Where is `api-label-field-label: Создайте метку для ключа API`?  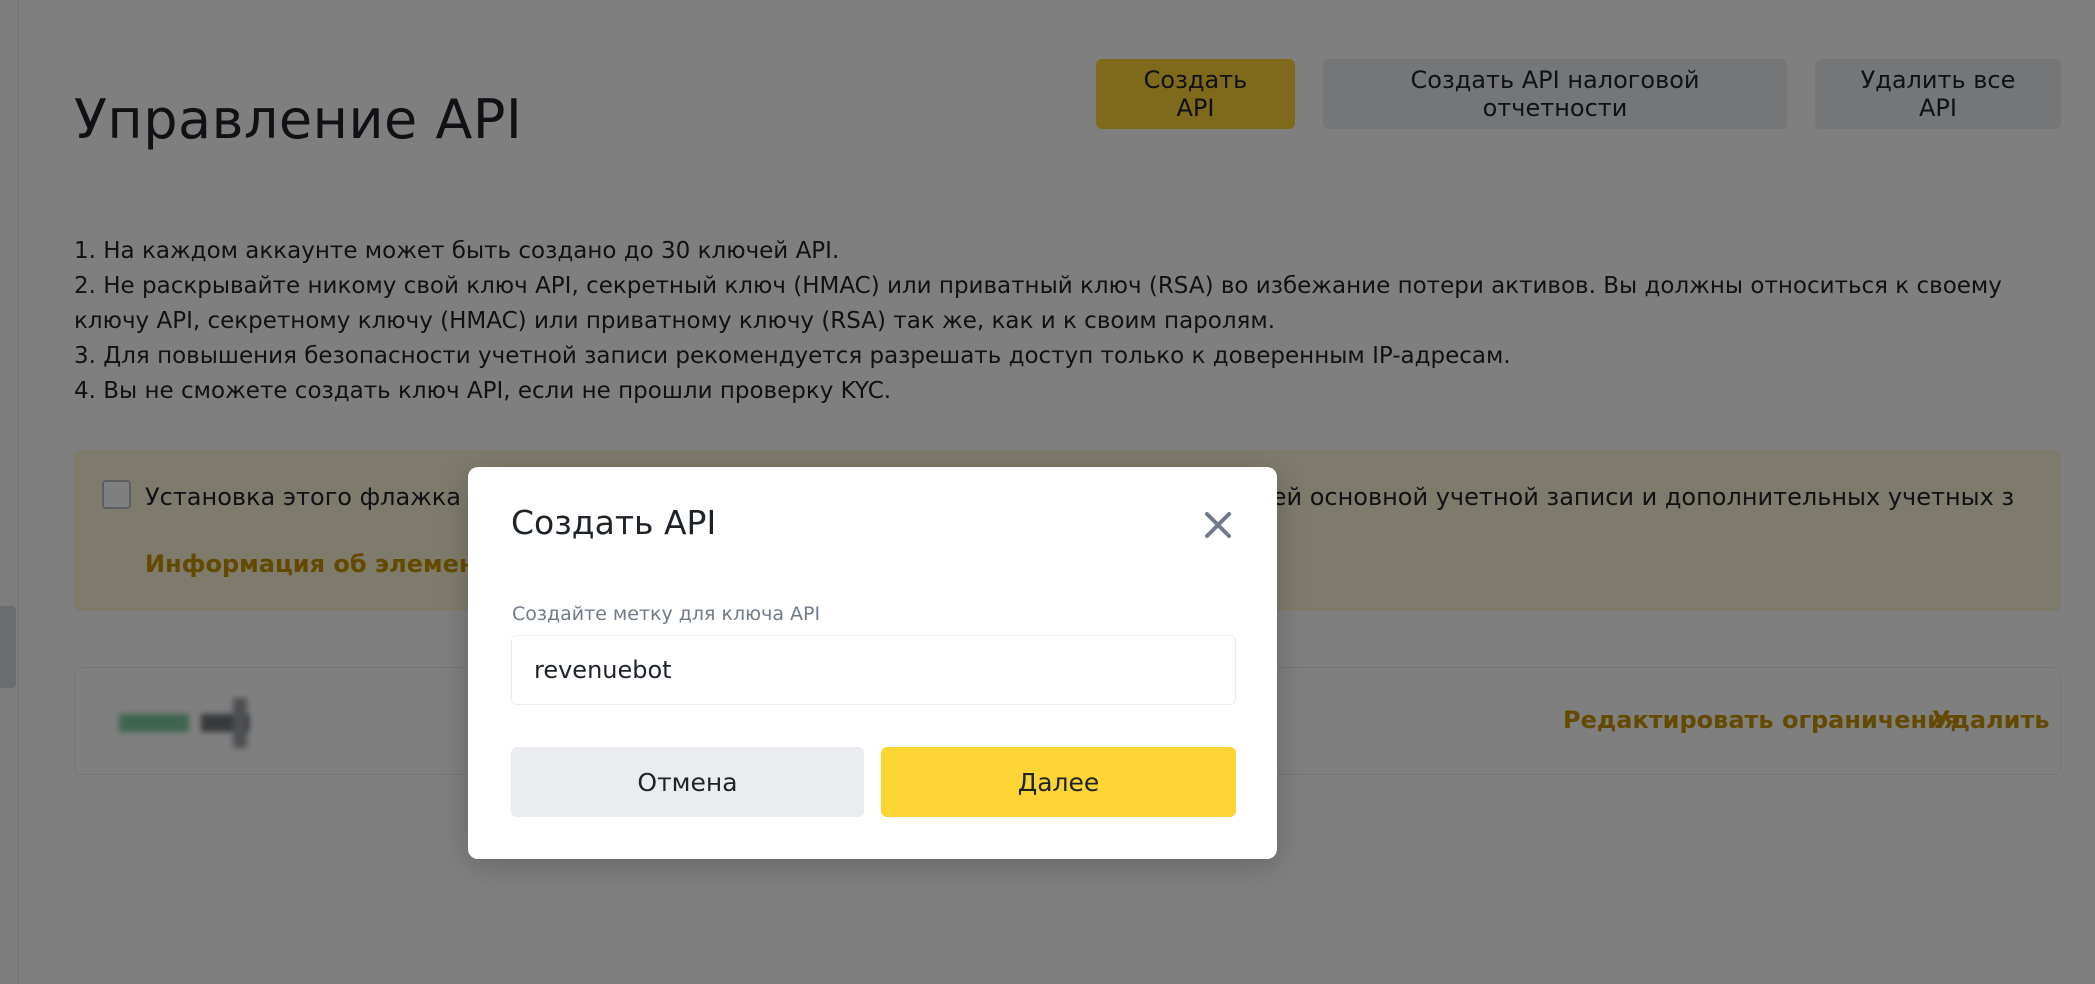
api-label-field-label: Создайте метку для ключа API is located at coordinates (666, 614).